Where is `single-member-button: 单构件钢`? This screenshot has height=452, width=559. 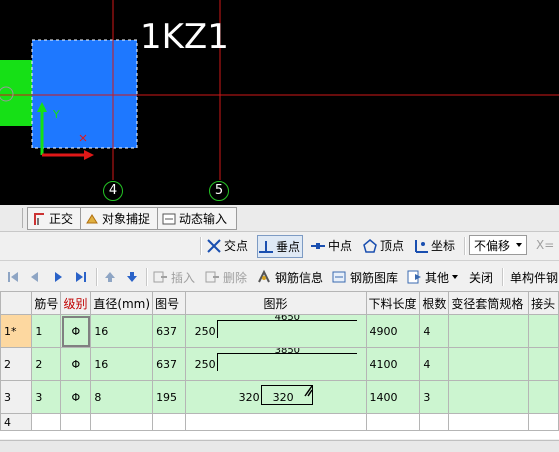
single-member-button: 单构件钢 is located at coordinates (534, 277).